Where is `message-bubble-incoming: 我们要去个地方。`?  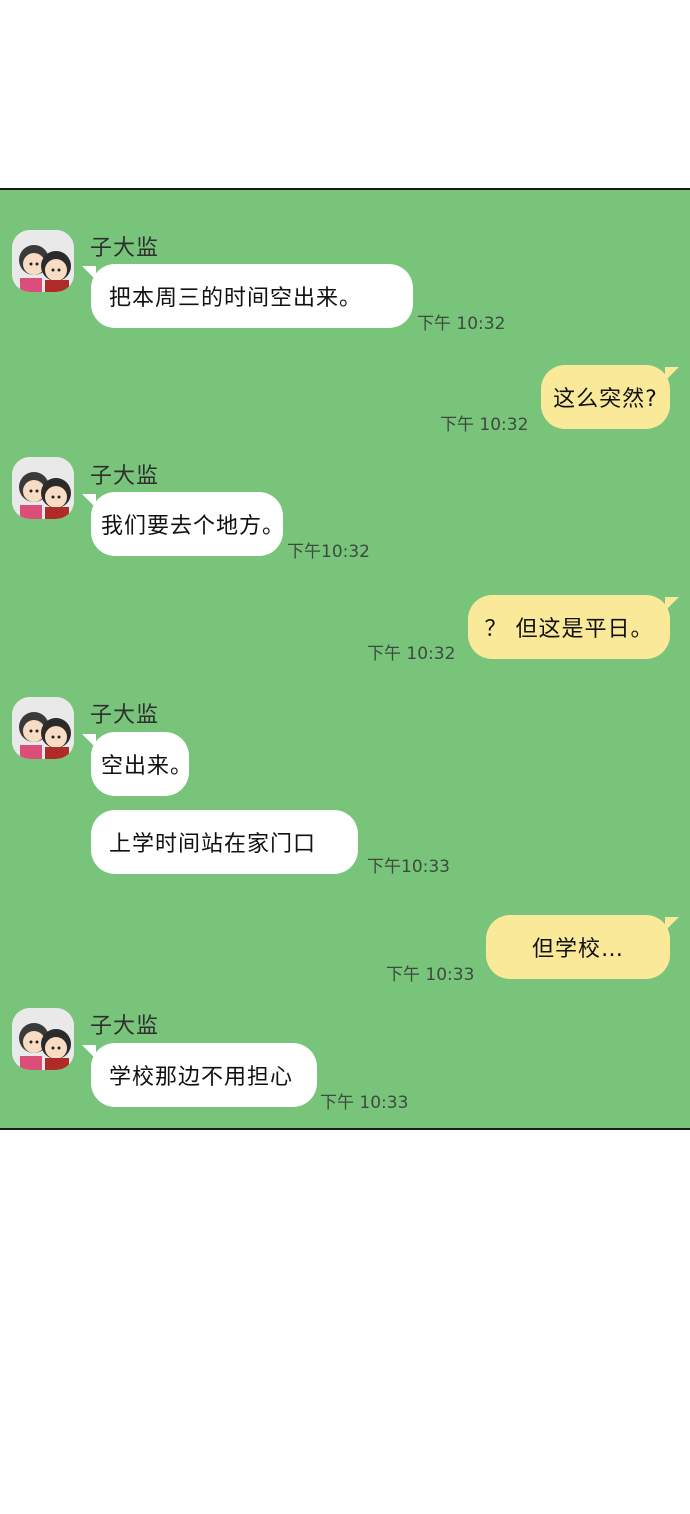 message-bubble-incoming: 我们要去个地方。 is located at coordinates (184, 524).